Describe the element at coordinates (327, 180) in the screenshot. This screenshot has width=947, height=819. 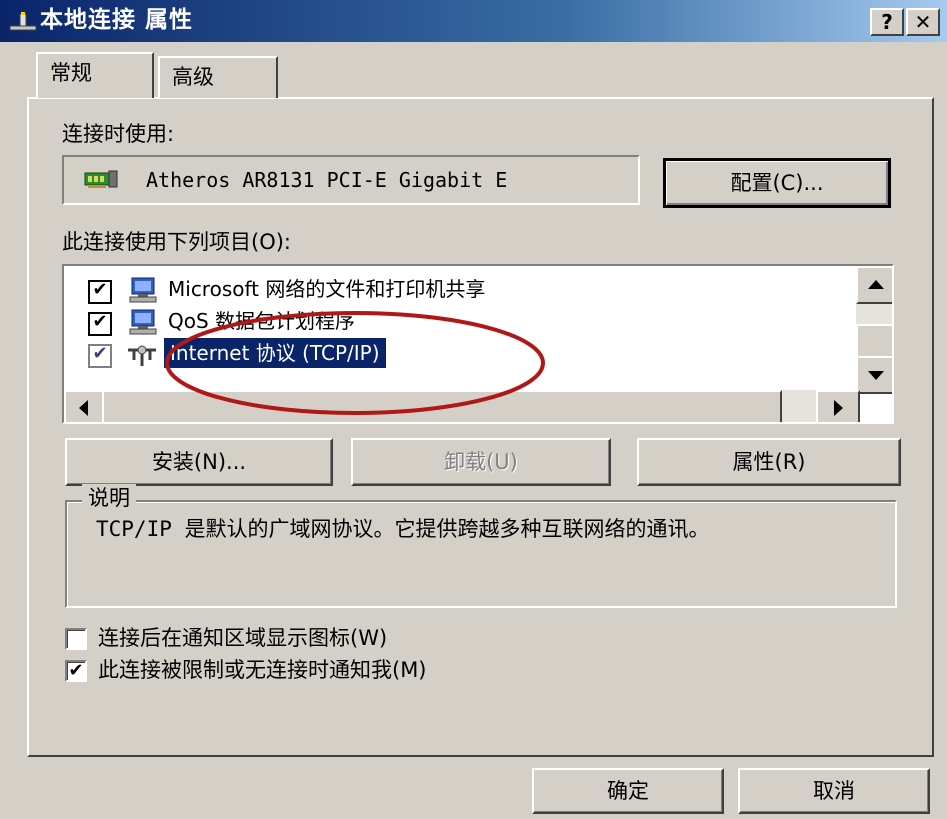
I see `adapter-name: Atheros AR8131 PCI-E Gigabit E` at that location.